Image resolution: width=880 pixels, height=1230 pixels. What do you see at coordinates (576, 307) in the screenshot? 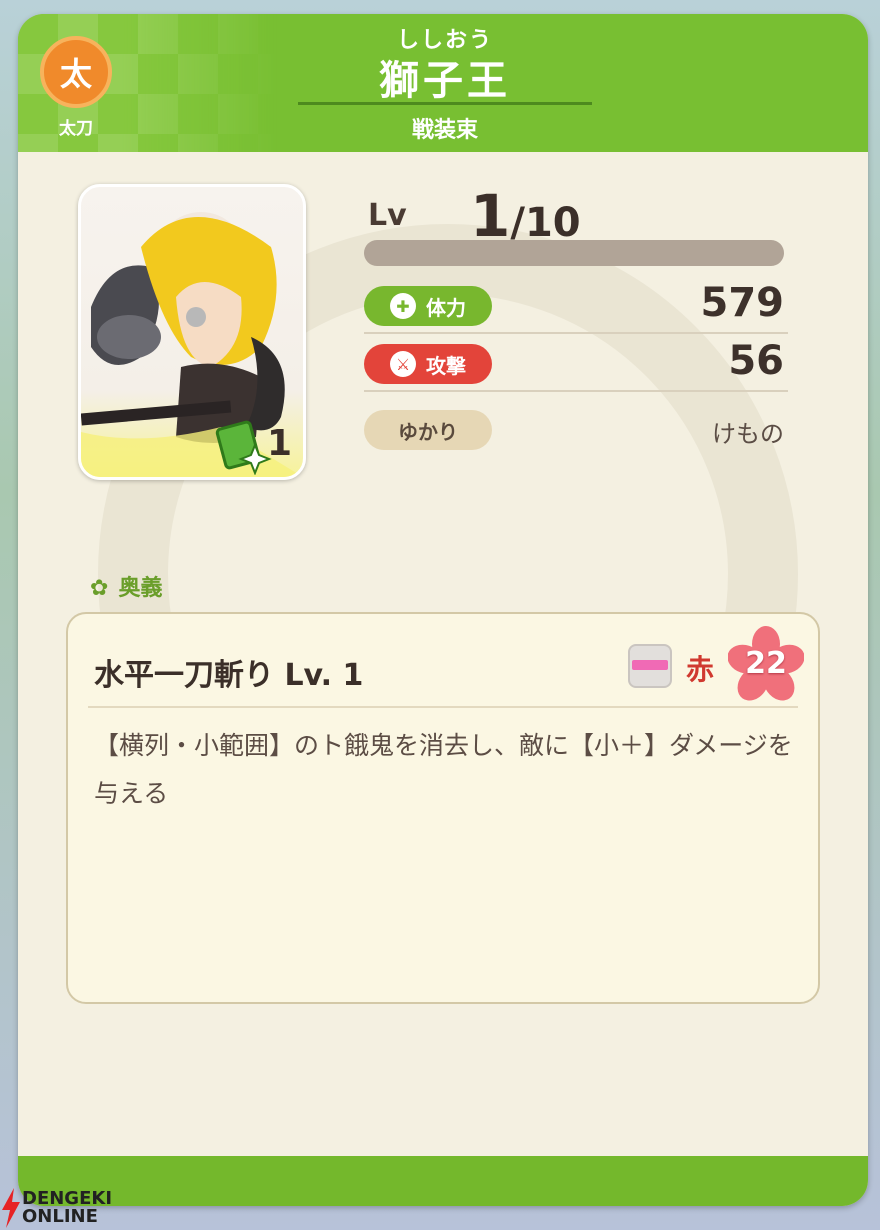
I see `stat-row-hp: ✚ 体力 579` at bounding box center [576, 307].